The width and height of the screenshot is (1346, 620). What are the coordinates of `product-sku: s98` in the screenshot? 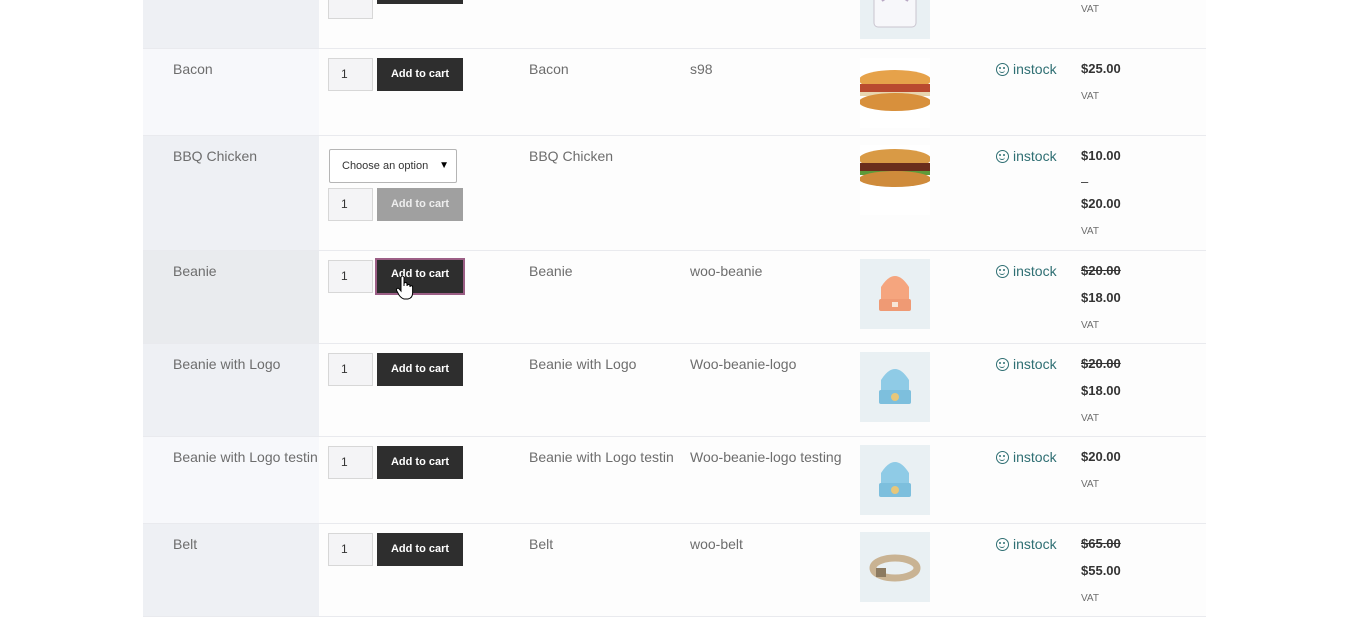 It's located at (701, 69).